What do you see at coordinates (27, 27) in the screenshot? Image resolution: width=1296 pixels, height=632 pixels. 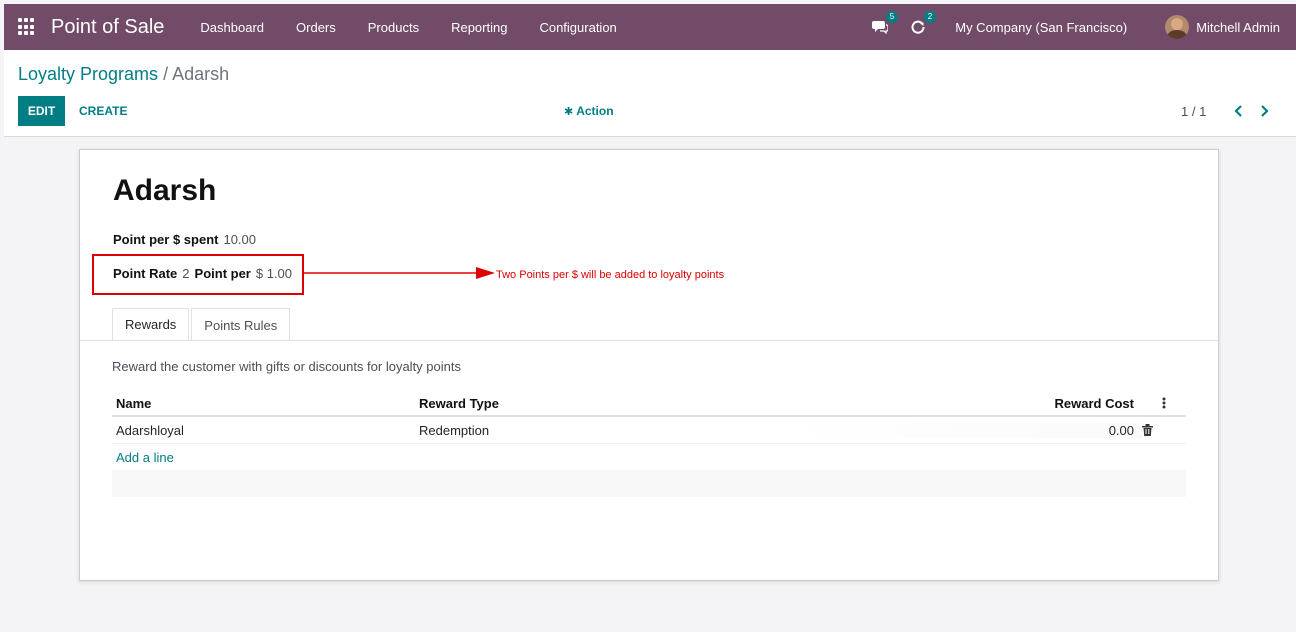 I see `apps-menu-icon` at bounding box center [27, 27].